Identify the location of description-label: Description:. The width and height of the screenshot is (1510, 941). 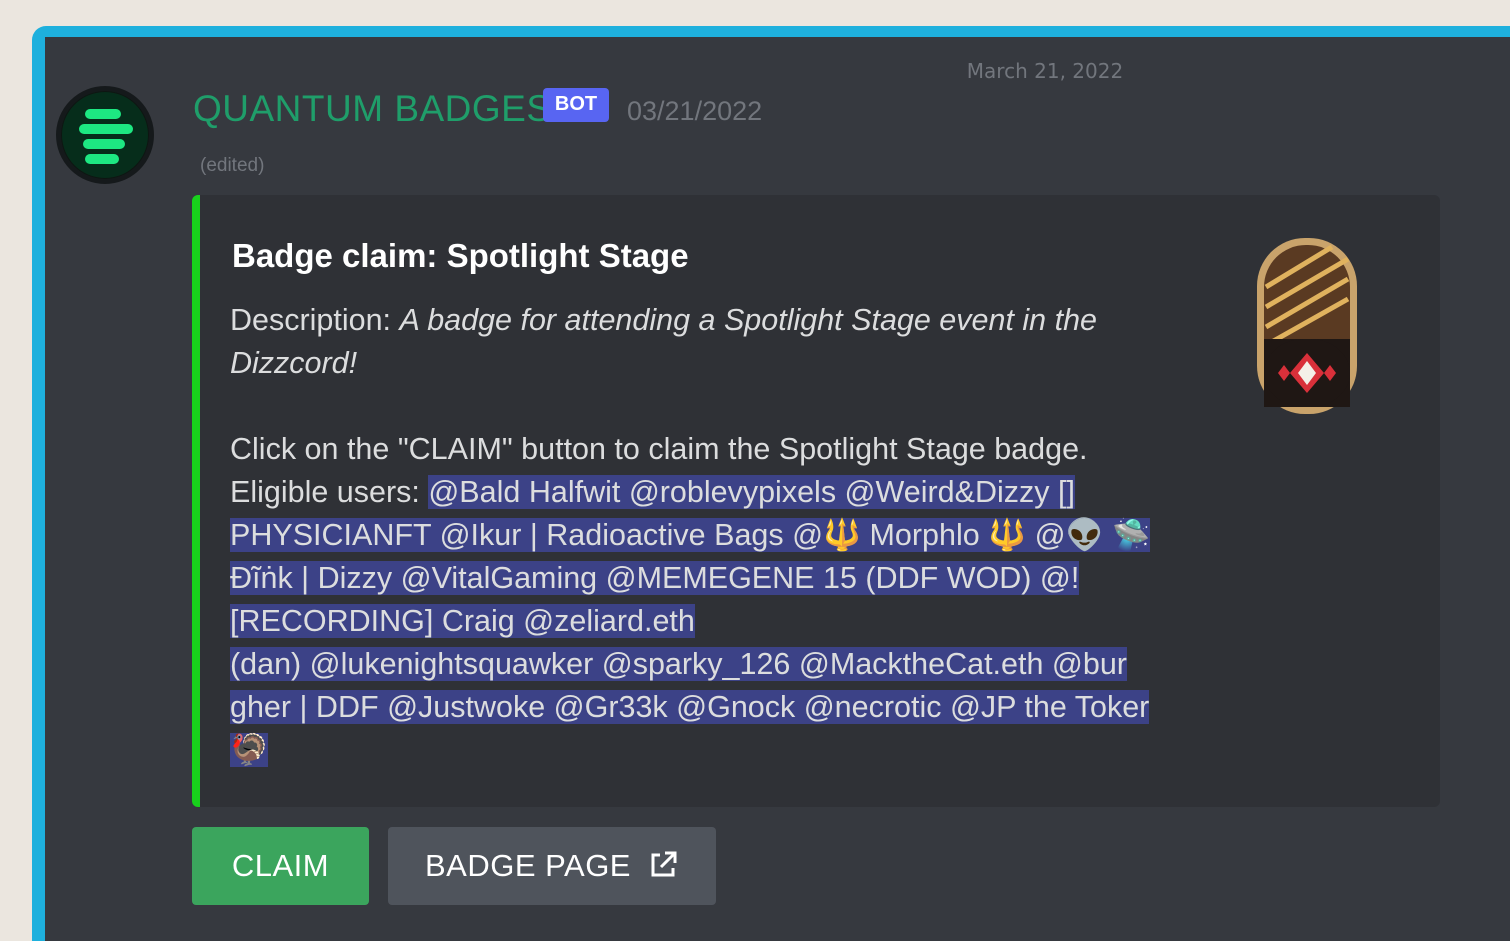
(315, 320).